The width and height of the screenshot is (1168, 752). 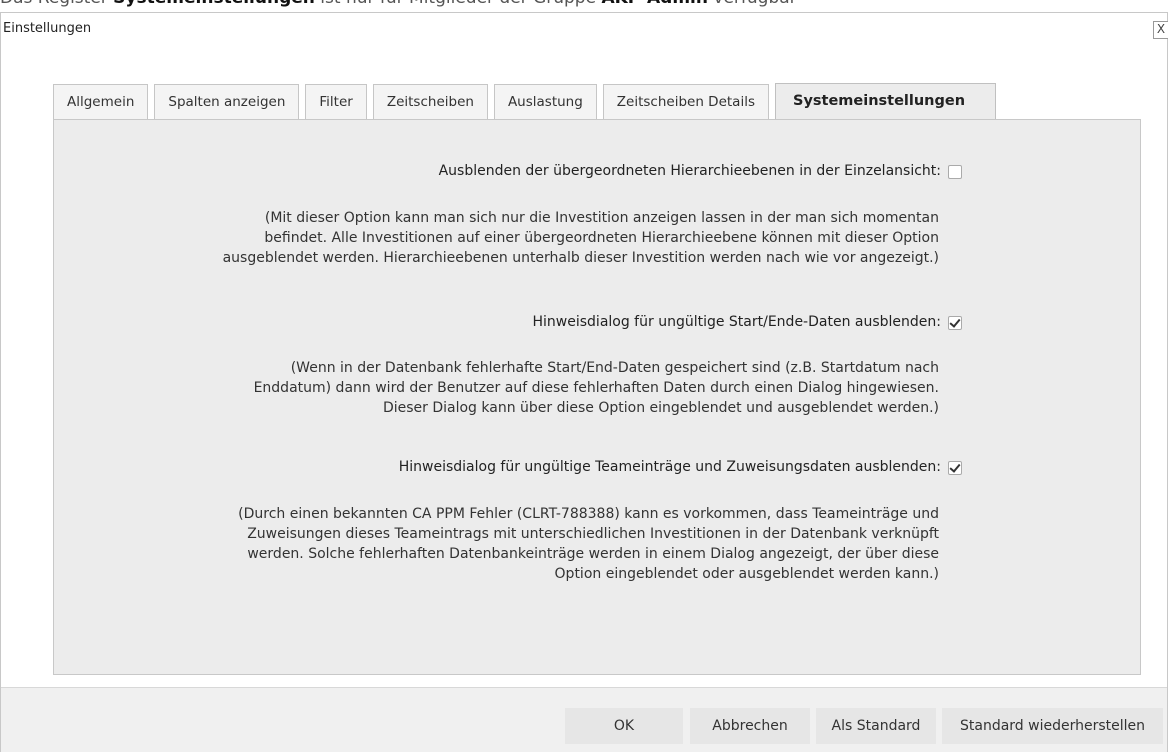 What do you see at coordinates (227, 101) in the screenshot?
I see `tab-spalten-anzeigen: Spalten anzeigen` at bounding box center [227, 101].